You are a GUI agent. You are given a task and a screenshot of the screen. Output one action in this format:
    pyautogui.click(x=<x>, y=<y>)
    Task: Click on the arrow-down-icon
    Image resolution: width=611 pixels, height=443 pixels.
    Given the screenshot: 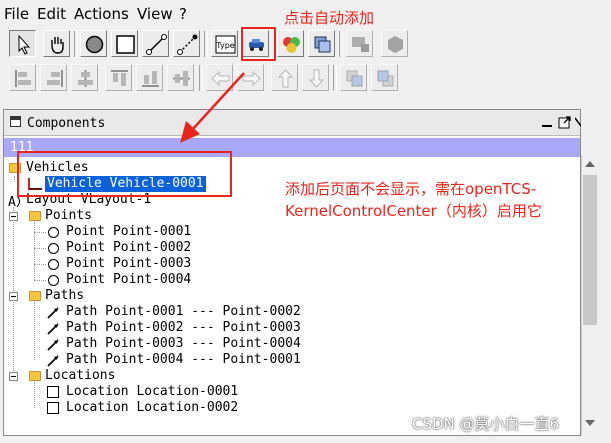 What is the action you would take?
    pyautogui.click(x=316, y=78)
    